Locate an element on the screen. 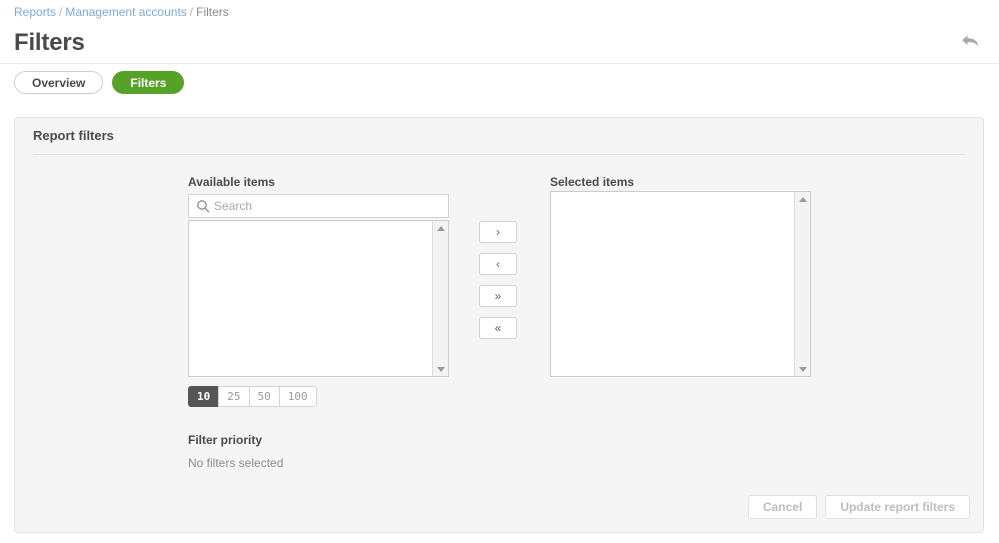  filter-priority-label: Filter priority is located at coordinates (225, 440).